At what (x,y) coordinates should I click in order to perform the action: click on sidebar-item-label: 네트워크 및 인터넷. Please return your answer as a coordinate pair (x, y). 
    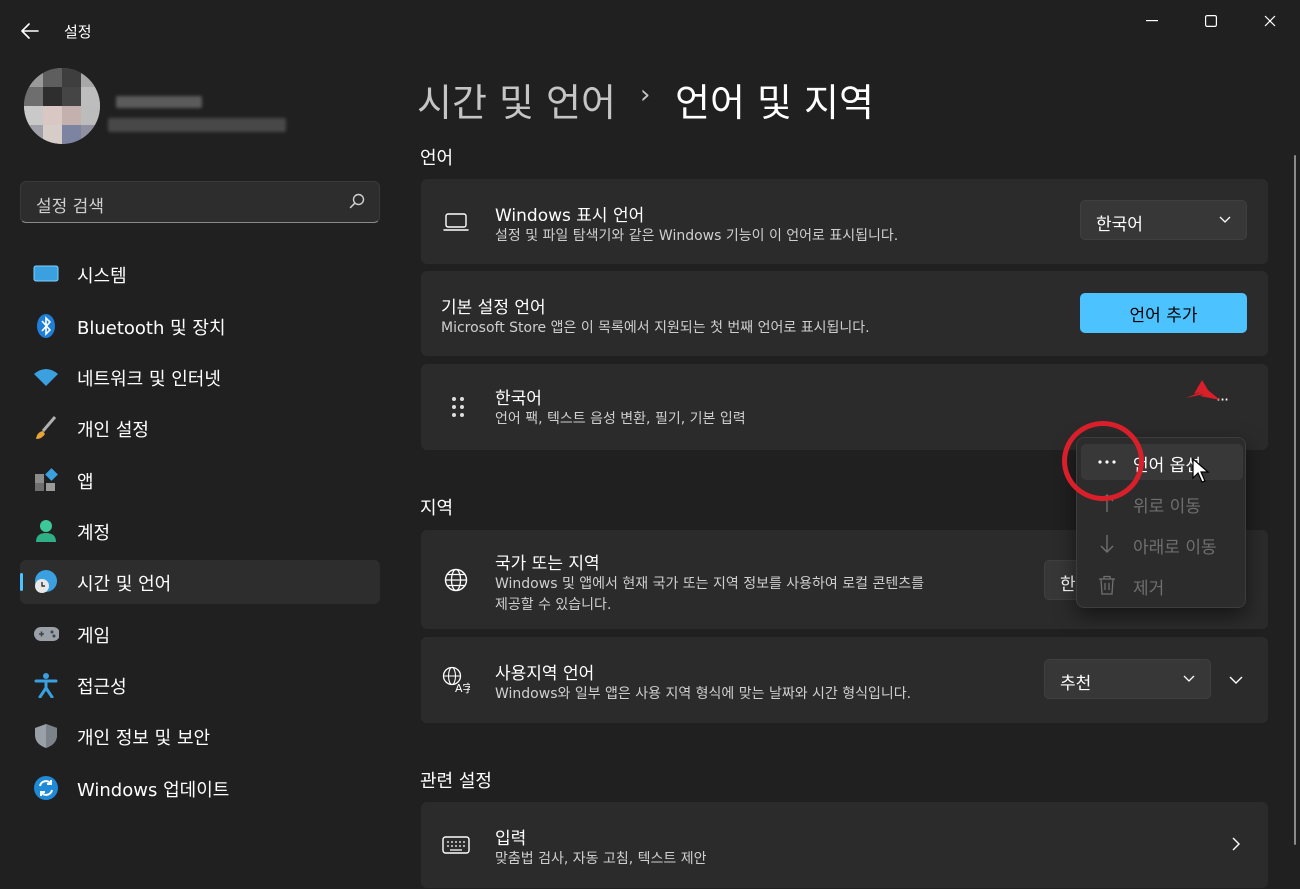
    Looking at the image, I should click on (149, 379).